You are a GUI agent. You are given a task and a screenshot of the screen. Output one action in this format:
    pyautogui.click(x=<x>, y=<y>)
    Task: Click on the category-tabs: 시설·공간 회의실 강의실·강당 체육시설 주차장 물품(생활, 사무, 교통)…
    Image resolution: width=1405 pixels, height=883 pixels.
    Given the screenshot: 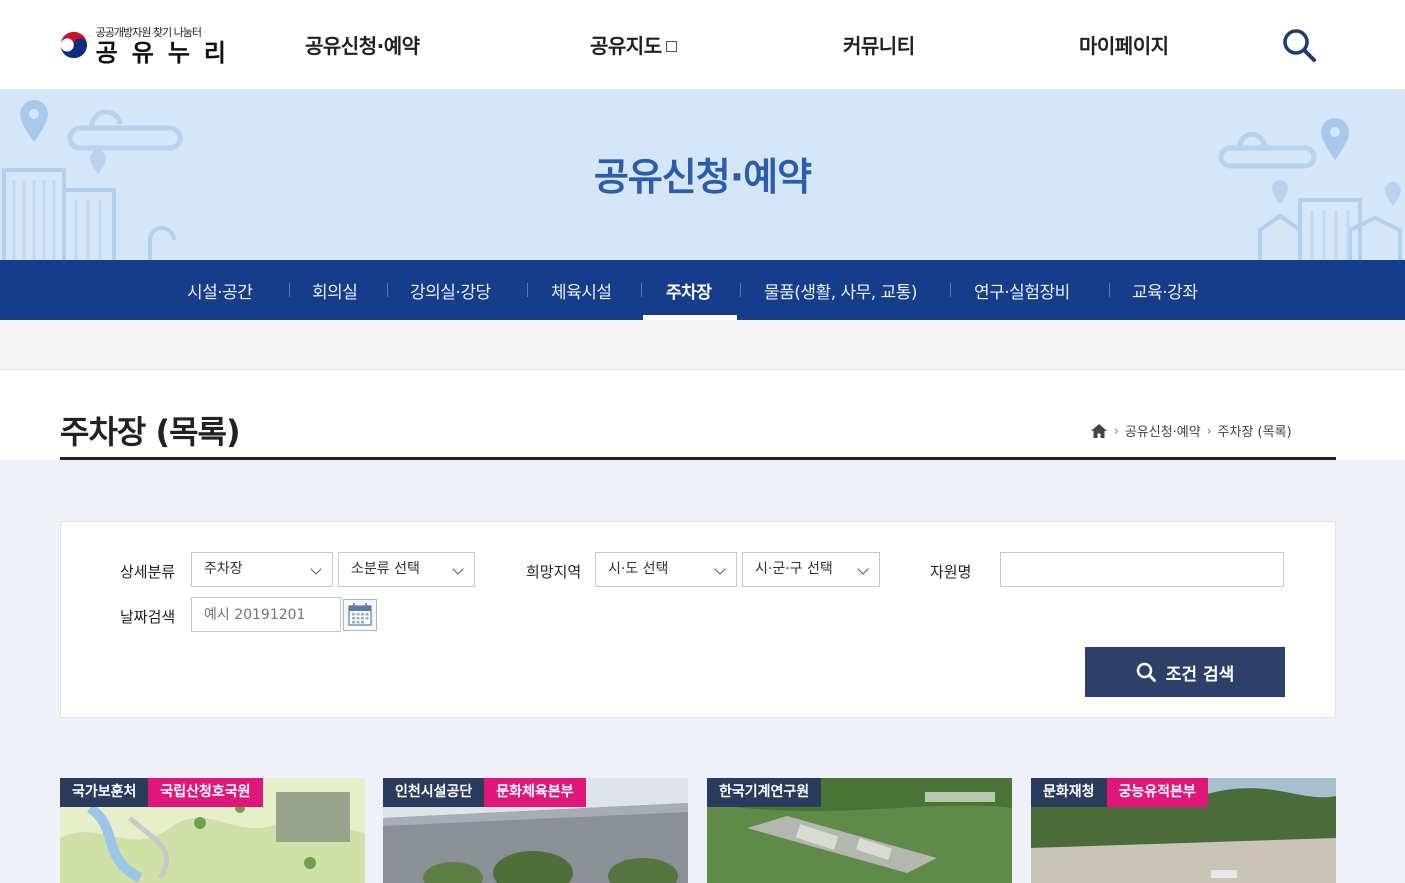 What is the action you would take?
    pyautogui.click(x=702, y=290)
    